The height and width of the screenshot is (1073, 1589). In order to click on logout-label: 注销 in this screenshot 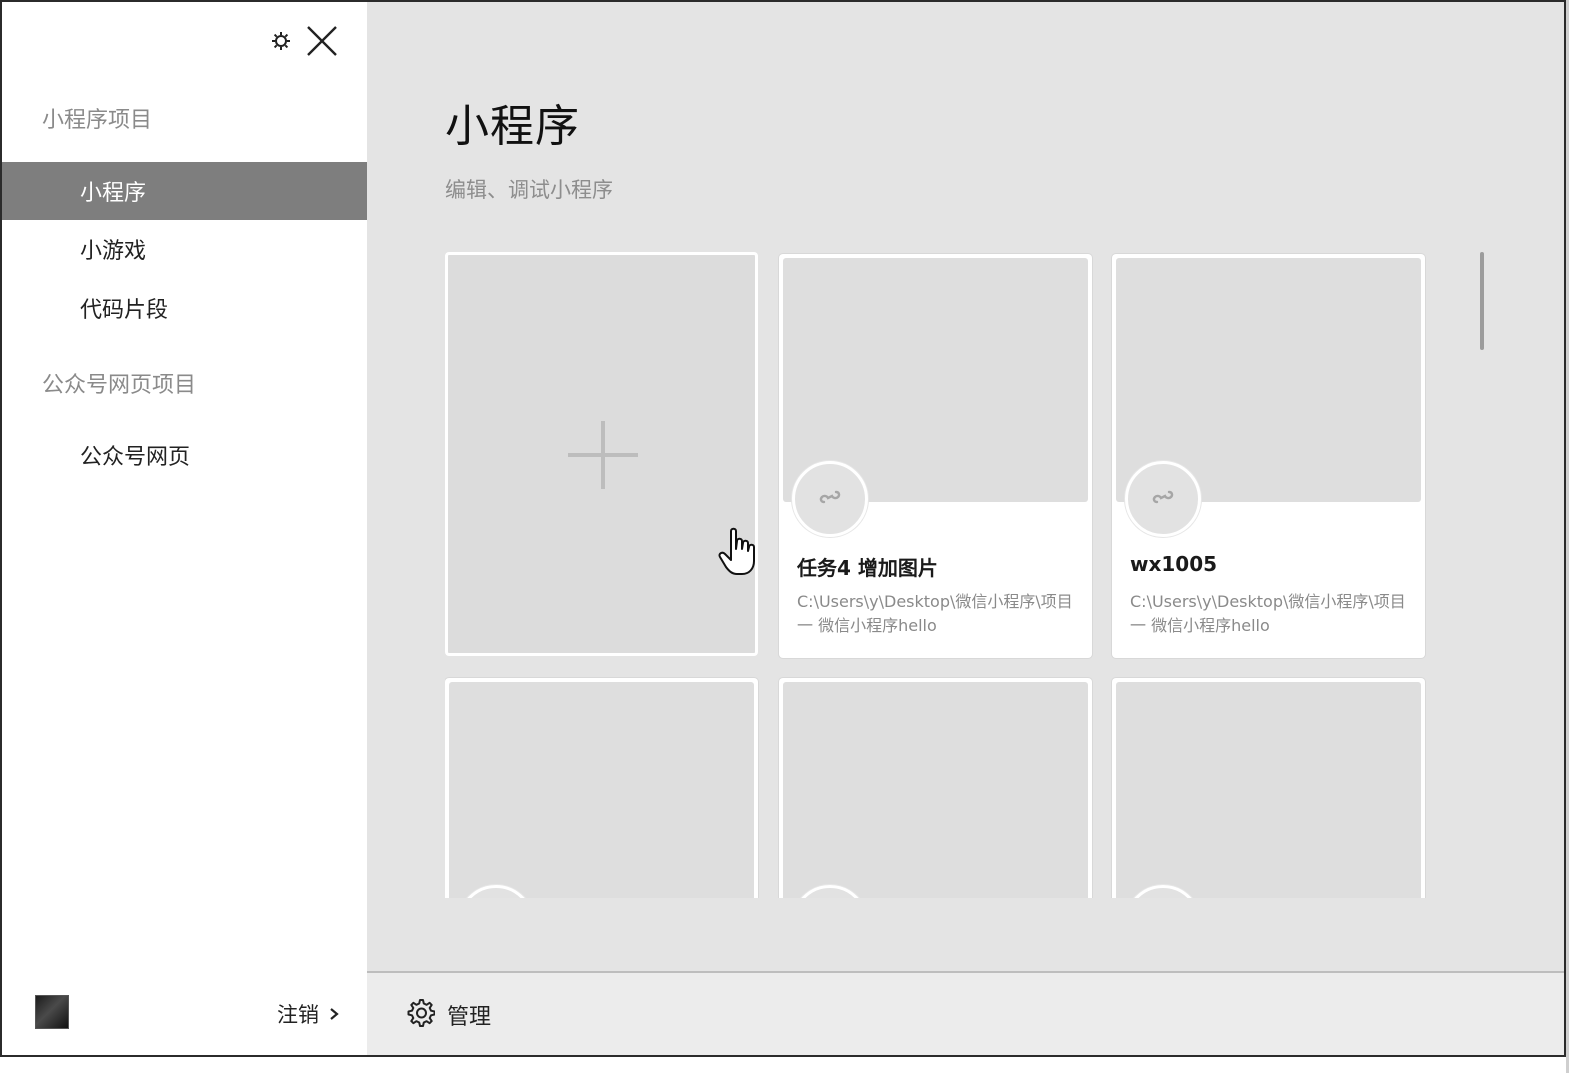, I will do `click(298, 1015)`.